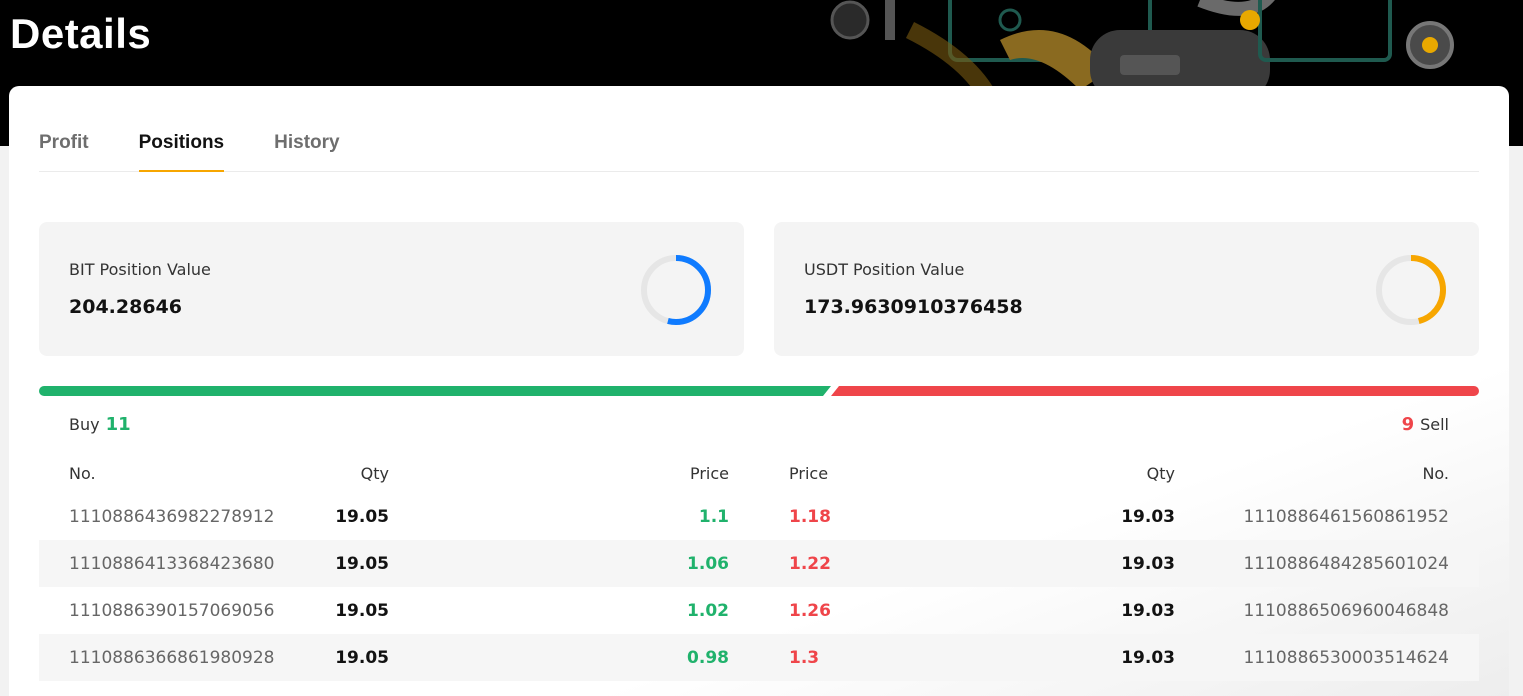 The image size is (1523, 696). Describe the element at coordinates (1408, 424) in the screenshot. I see `sell-count-value: 9` at that location.